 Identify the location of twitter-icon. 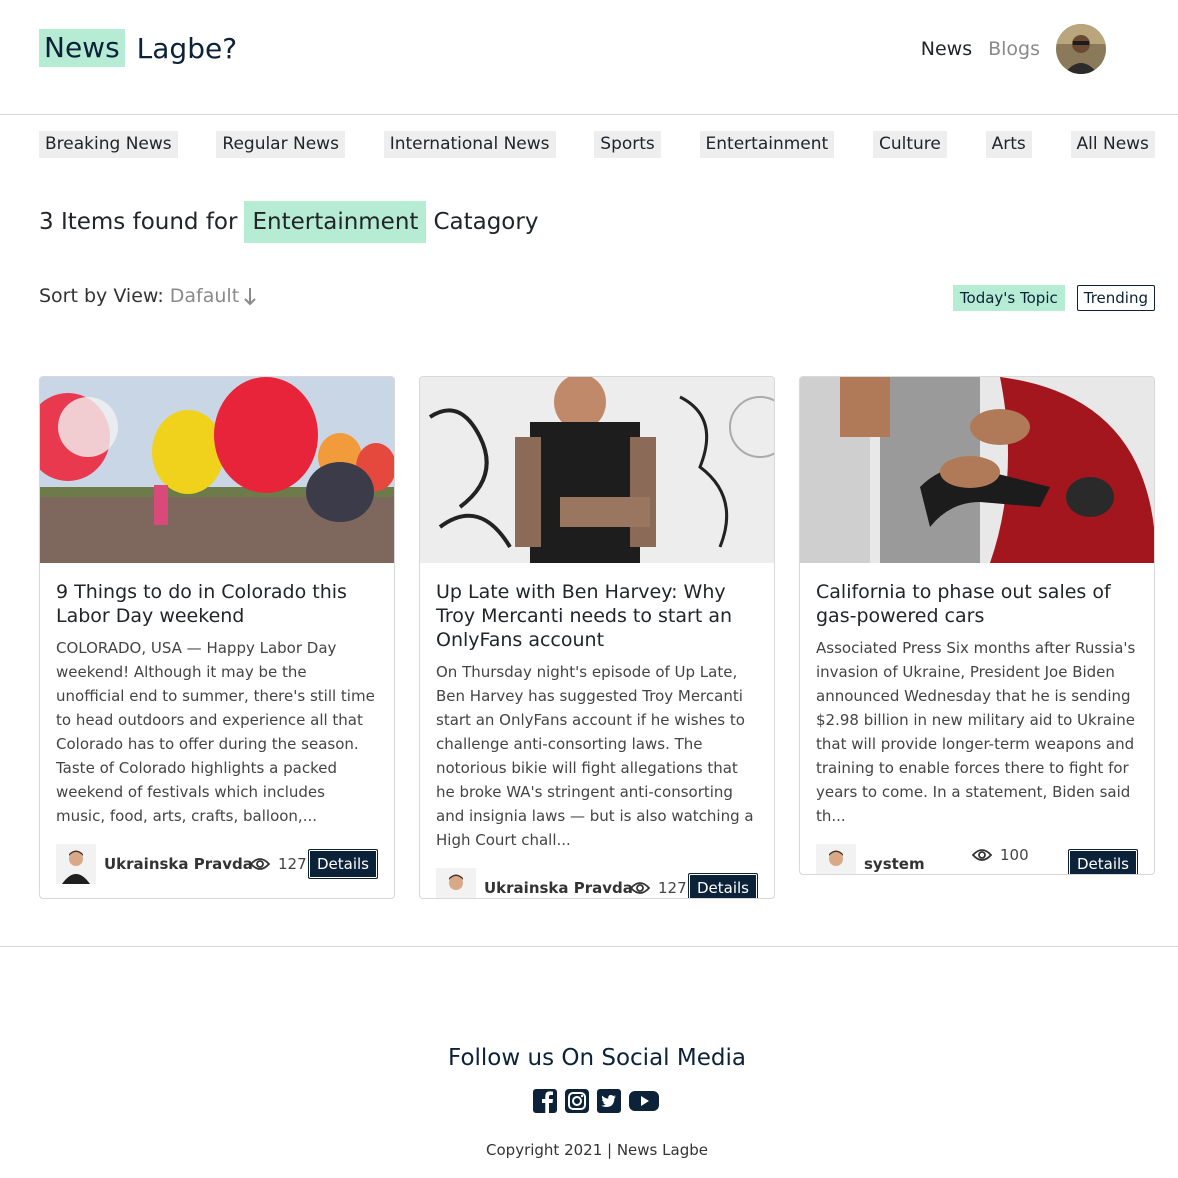
(609, 1101).